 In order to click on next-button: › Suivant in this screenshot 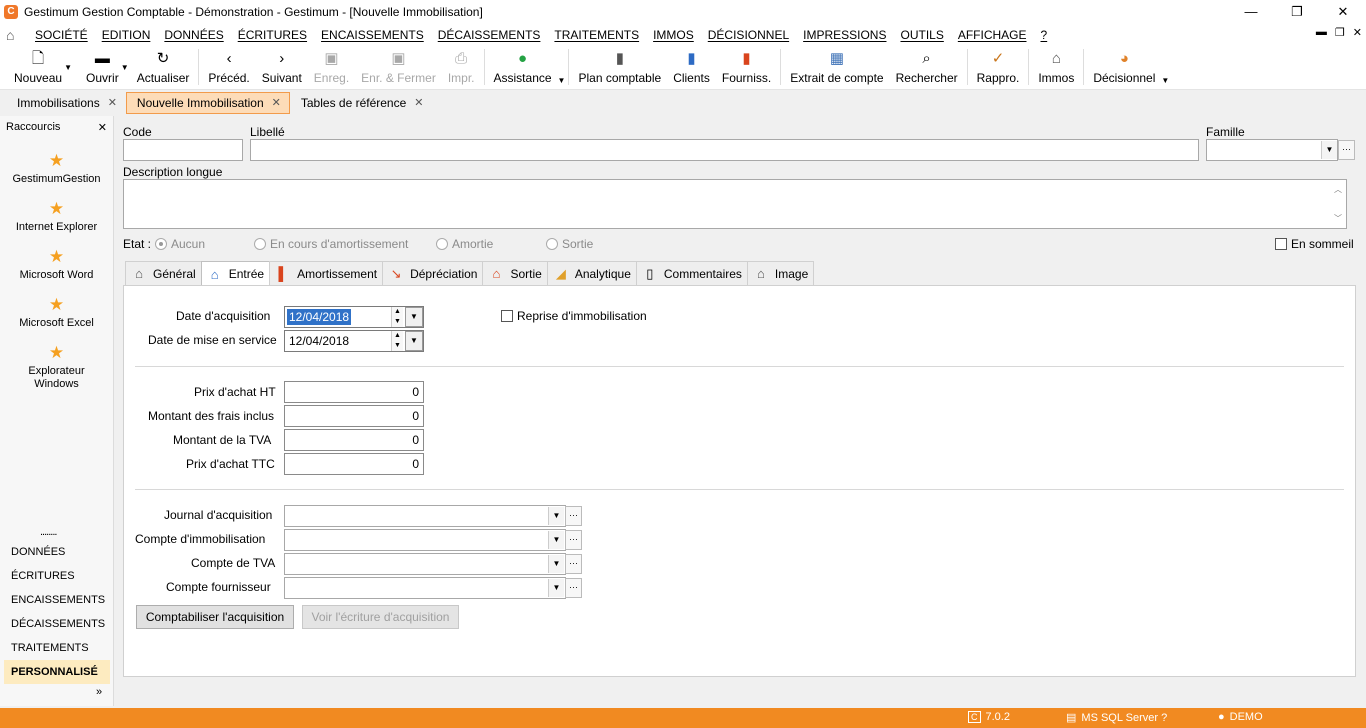, I will do `click(282, 68)`.